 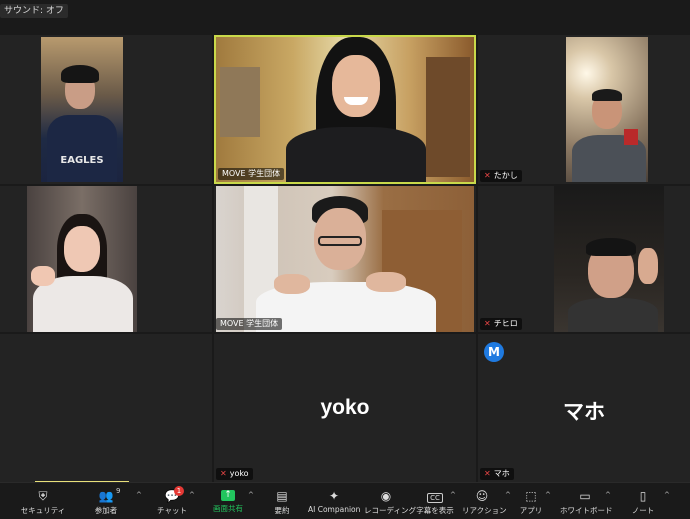 I want to click on captions-button: CC 字幕を表示, so click(x=435, y=501).